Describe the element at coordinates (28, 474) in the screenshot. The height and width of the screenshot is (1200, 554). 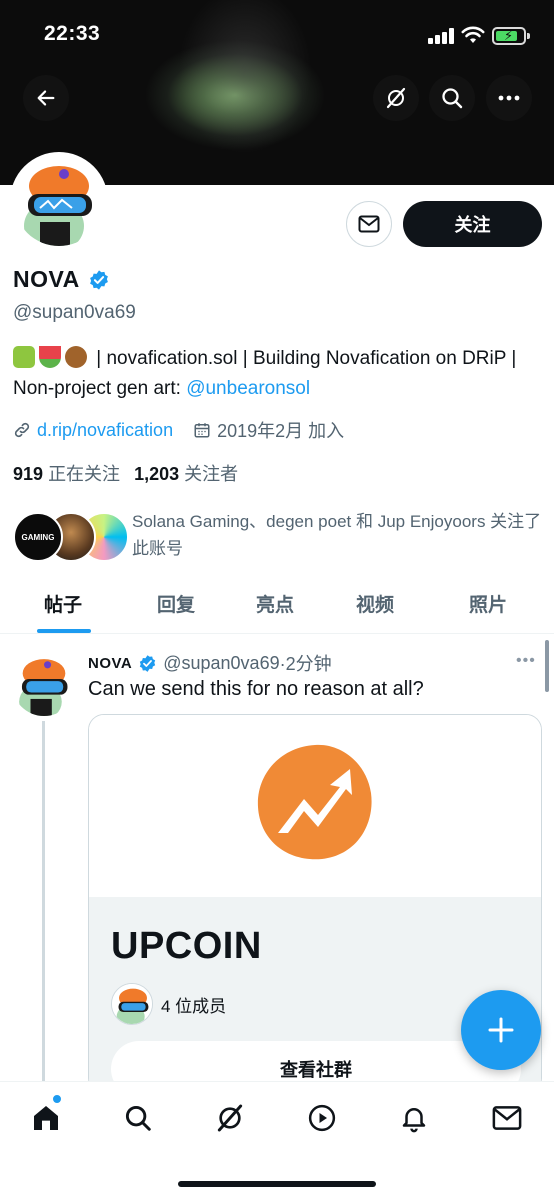
I see `following-count: 919` at that location.